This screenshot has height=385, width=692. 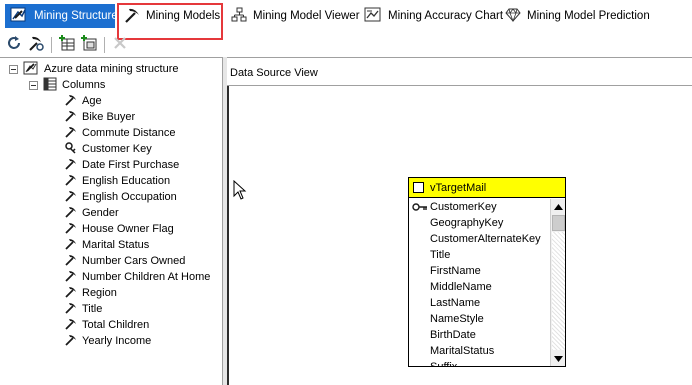 I want to click on add-table-button, so click(x=67, y=45).